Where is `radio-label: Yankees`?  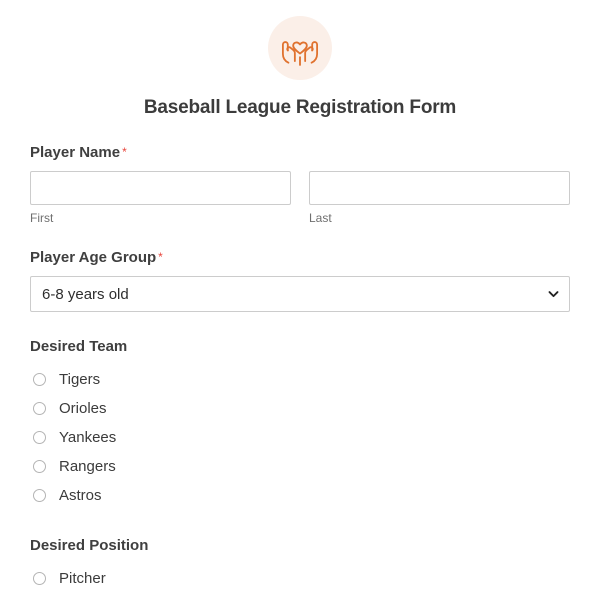
radio-label: Yankees is located at coordinates (88, 437).